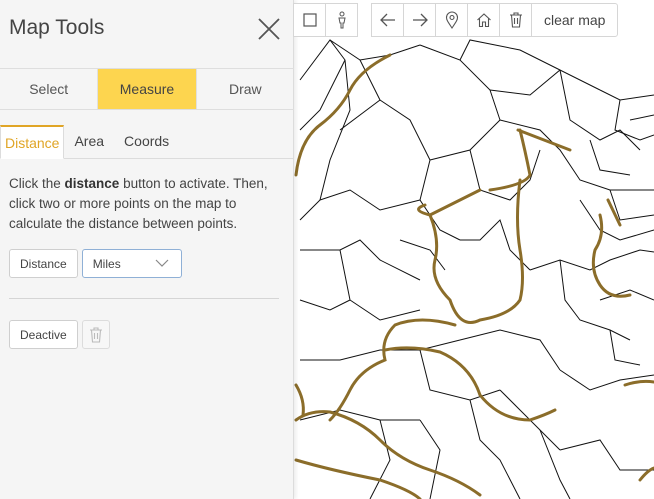 The width and height of the screenshot is (654, 499). What do you see at coordinates (32, 142) in the screenshot?
I see `tab-distance: Distance` at bounding box center [32, 142].